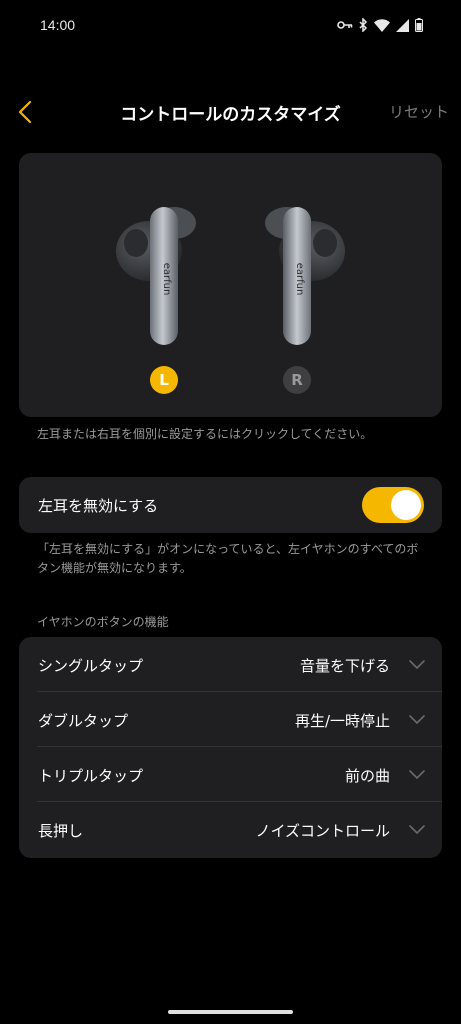 The height and width of the screenshot is (1024, 461). Describe the element at coordinates (402, 25) in the screenshot. I see `signal-icon` at that location.